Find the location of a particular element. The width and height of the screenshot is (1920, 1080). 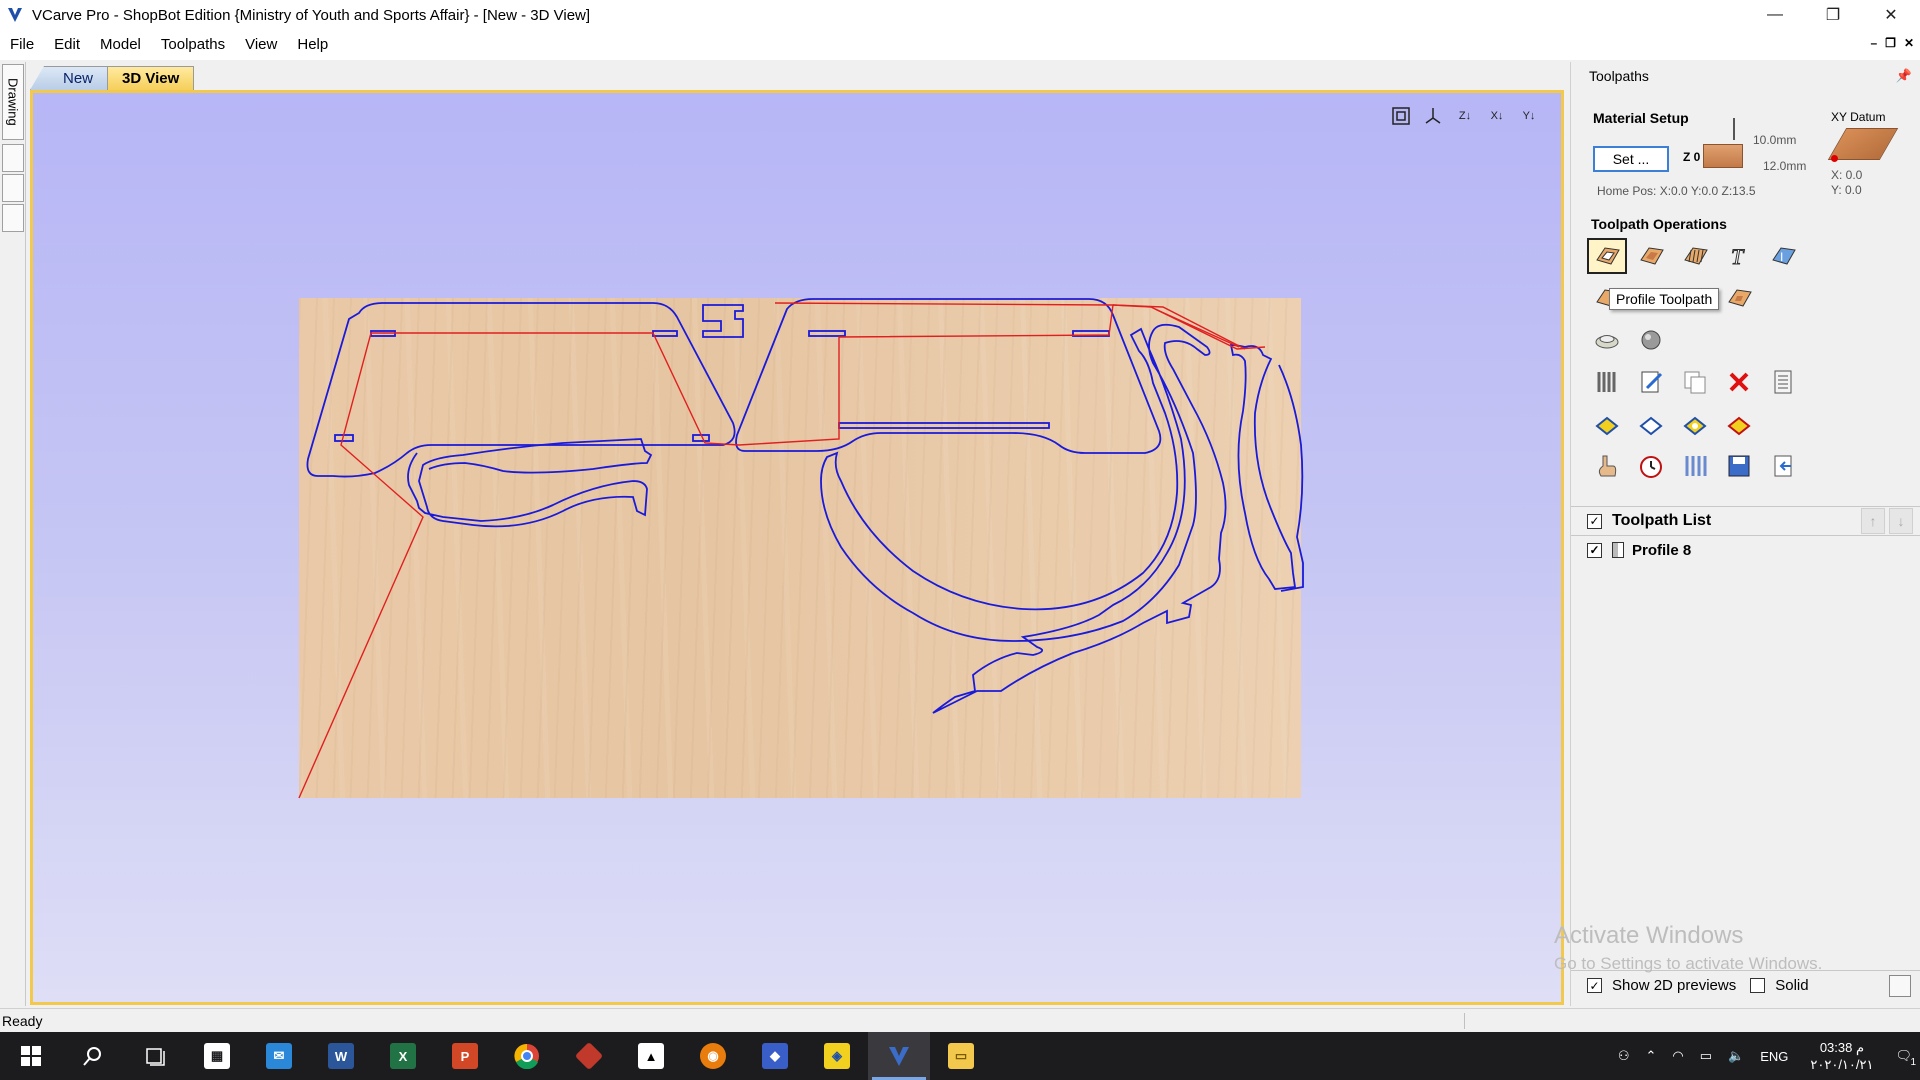

close-button: ✕ is located at coordinates (1891, 15).